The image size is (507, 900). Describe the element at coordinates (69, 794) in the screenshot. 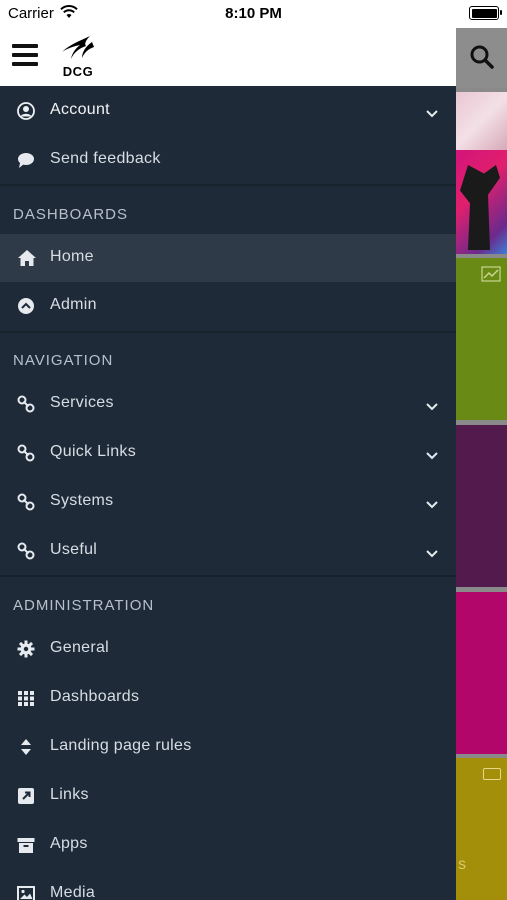

I see `links-label: Links` at that location.